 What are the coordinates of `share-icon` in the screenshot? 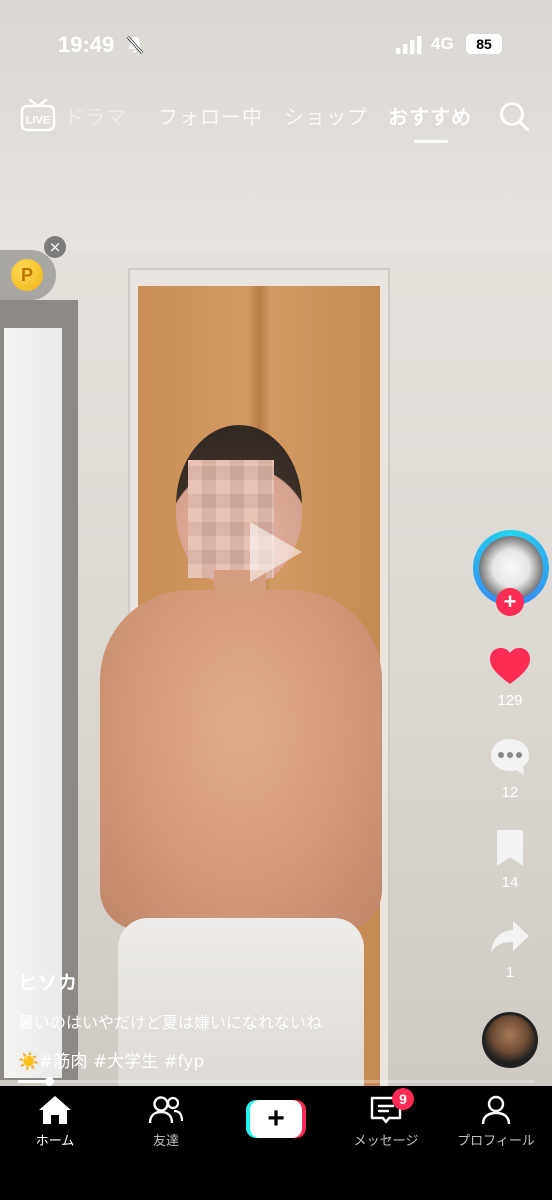 It's located at (510, 937).